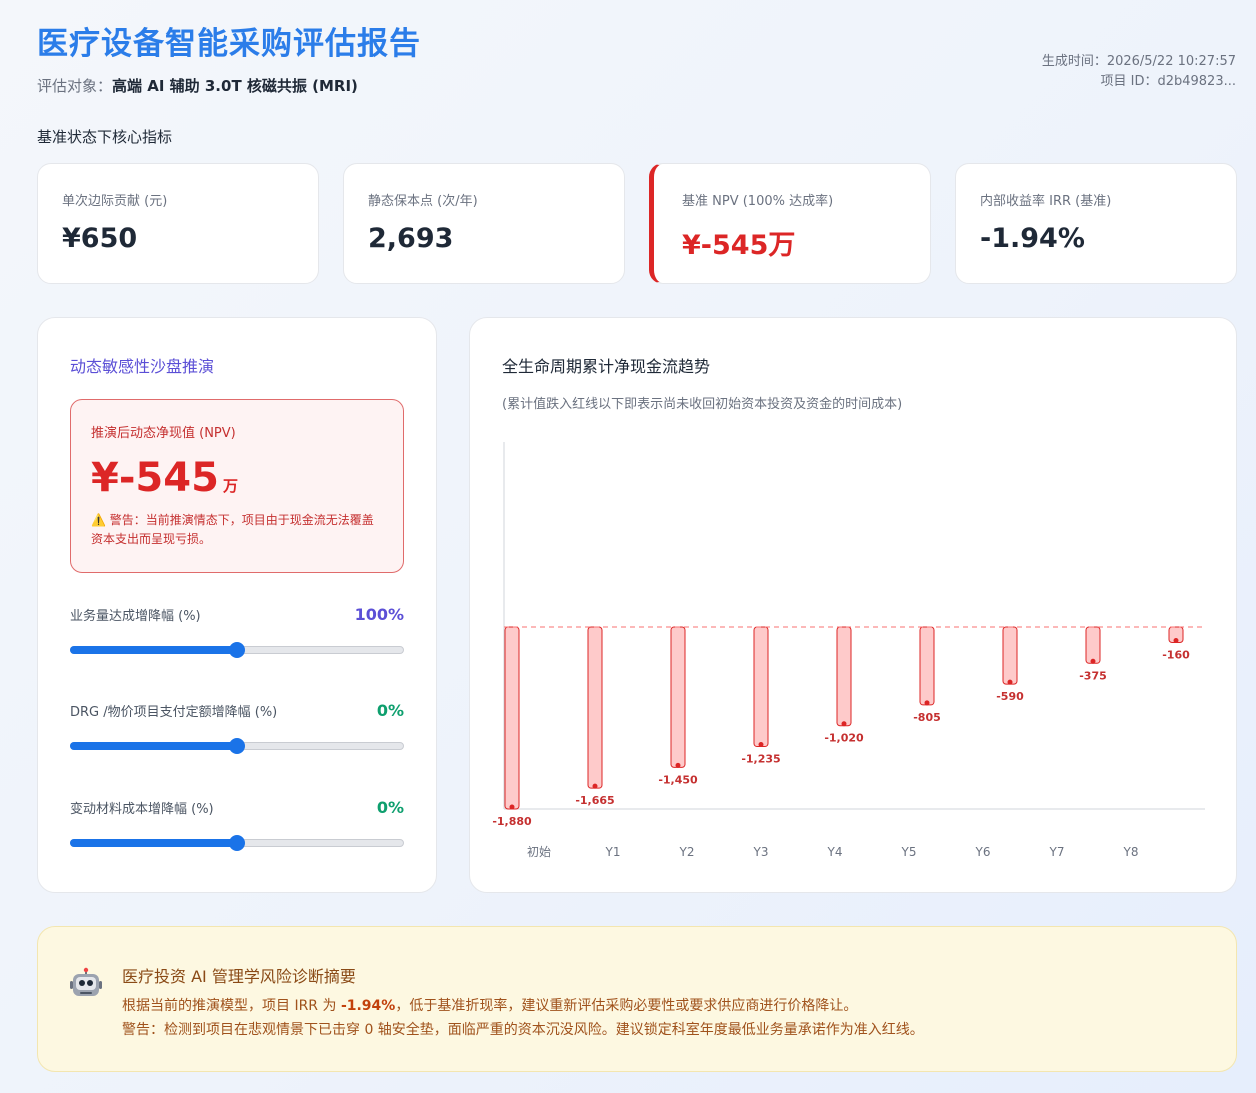 This screenshot has width=1256, height=1093. Describe the element at coordinates (135, 616) in the screenshot. I see `slider-label: 业务量达成增降幅 (%)` at that location.